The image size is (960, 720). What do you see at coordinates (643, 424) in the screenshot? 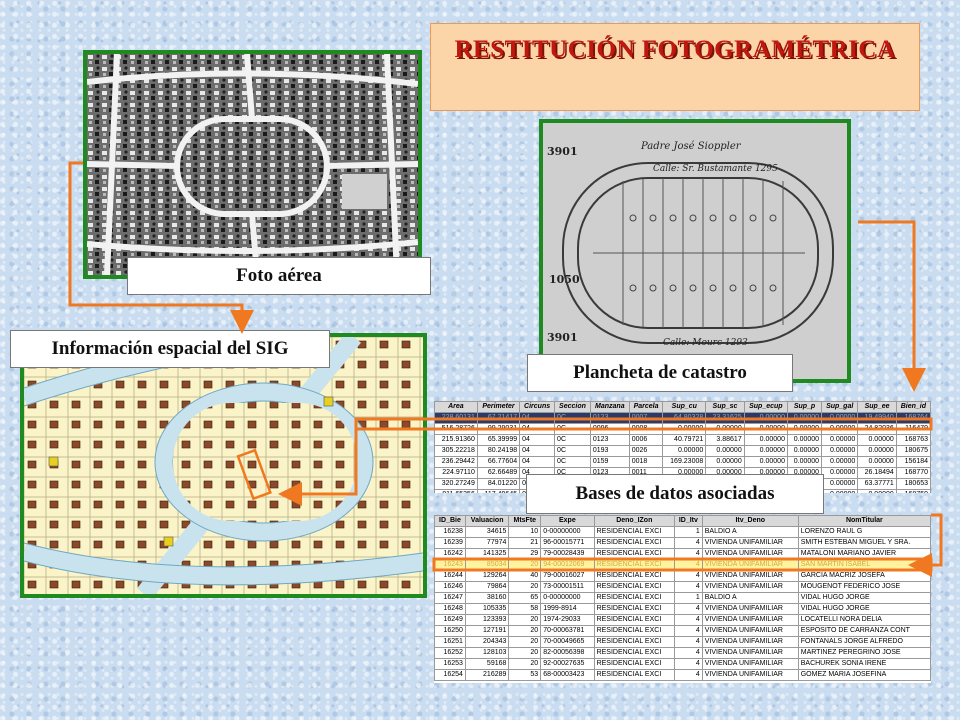
I see `db-row1-highlight` at bounding box center [643, 424].